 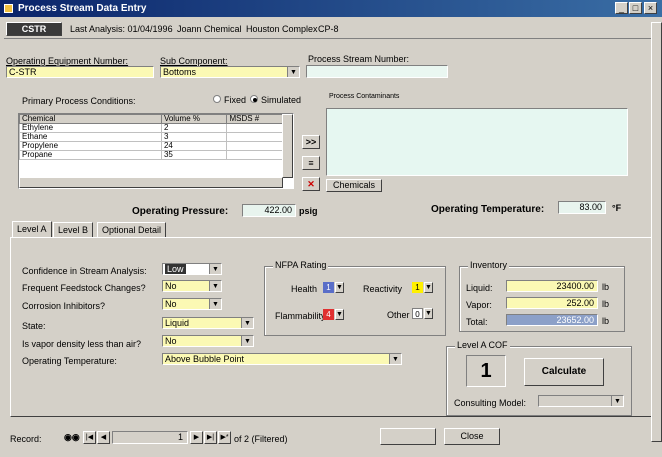 I want to click on operating-equipment-field: C-STR, so click(x=80, y=72).